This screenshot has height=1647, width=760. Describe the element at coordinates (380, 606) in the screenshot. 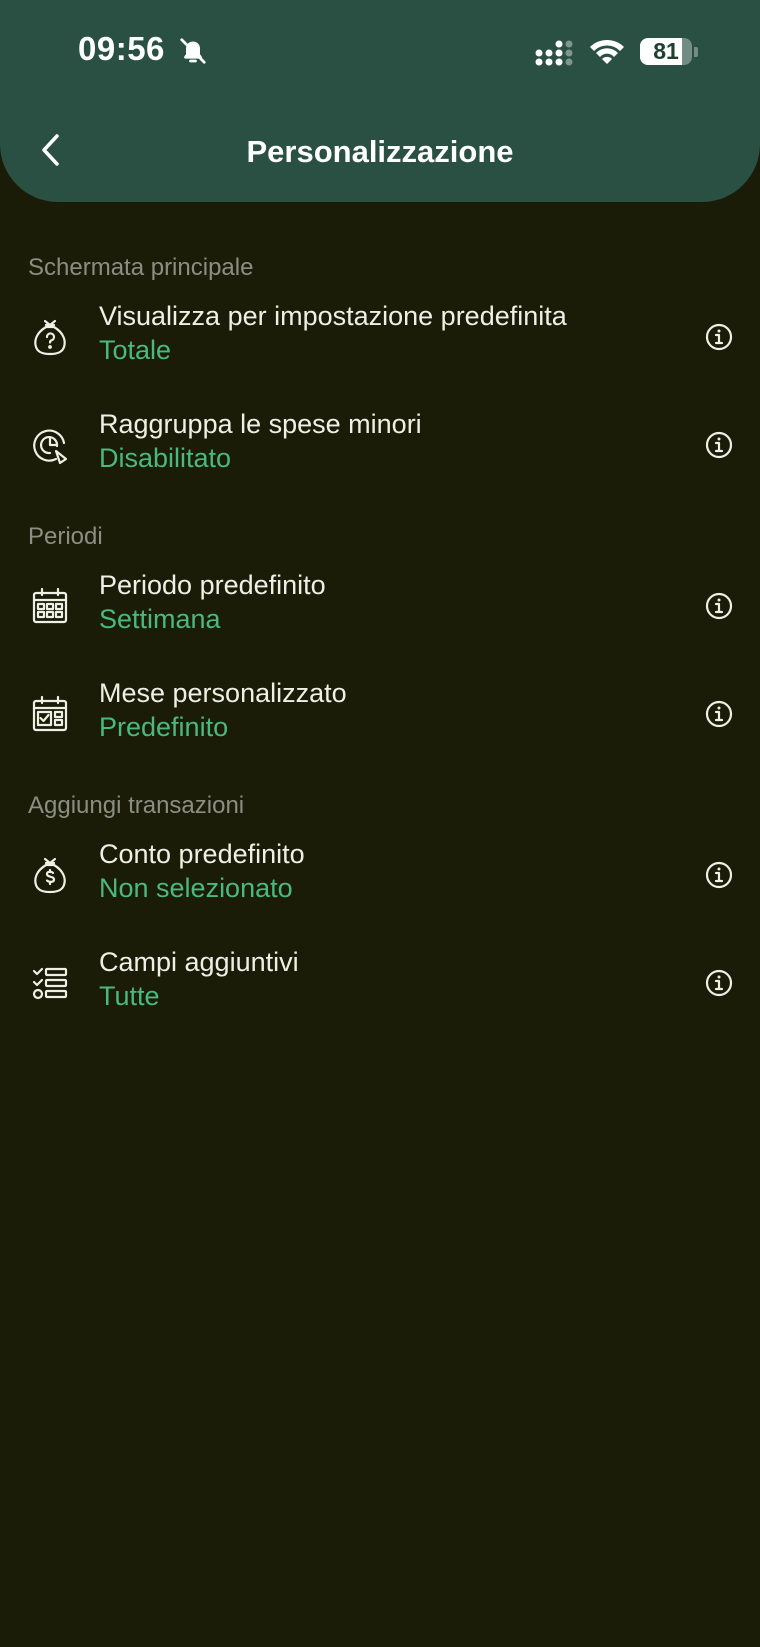

I see `setting-row-default-period: Periodo predefinito Settimana` at that location.